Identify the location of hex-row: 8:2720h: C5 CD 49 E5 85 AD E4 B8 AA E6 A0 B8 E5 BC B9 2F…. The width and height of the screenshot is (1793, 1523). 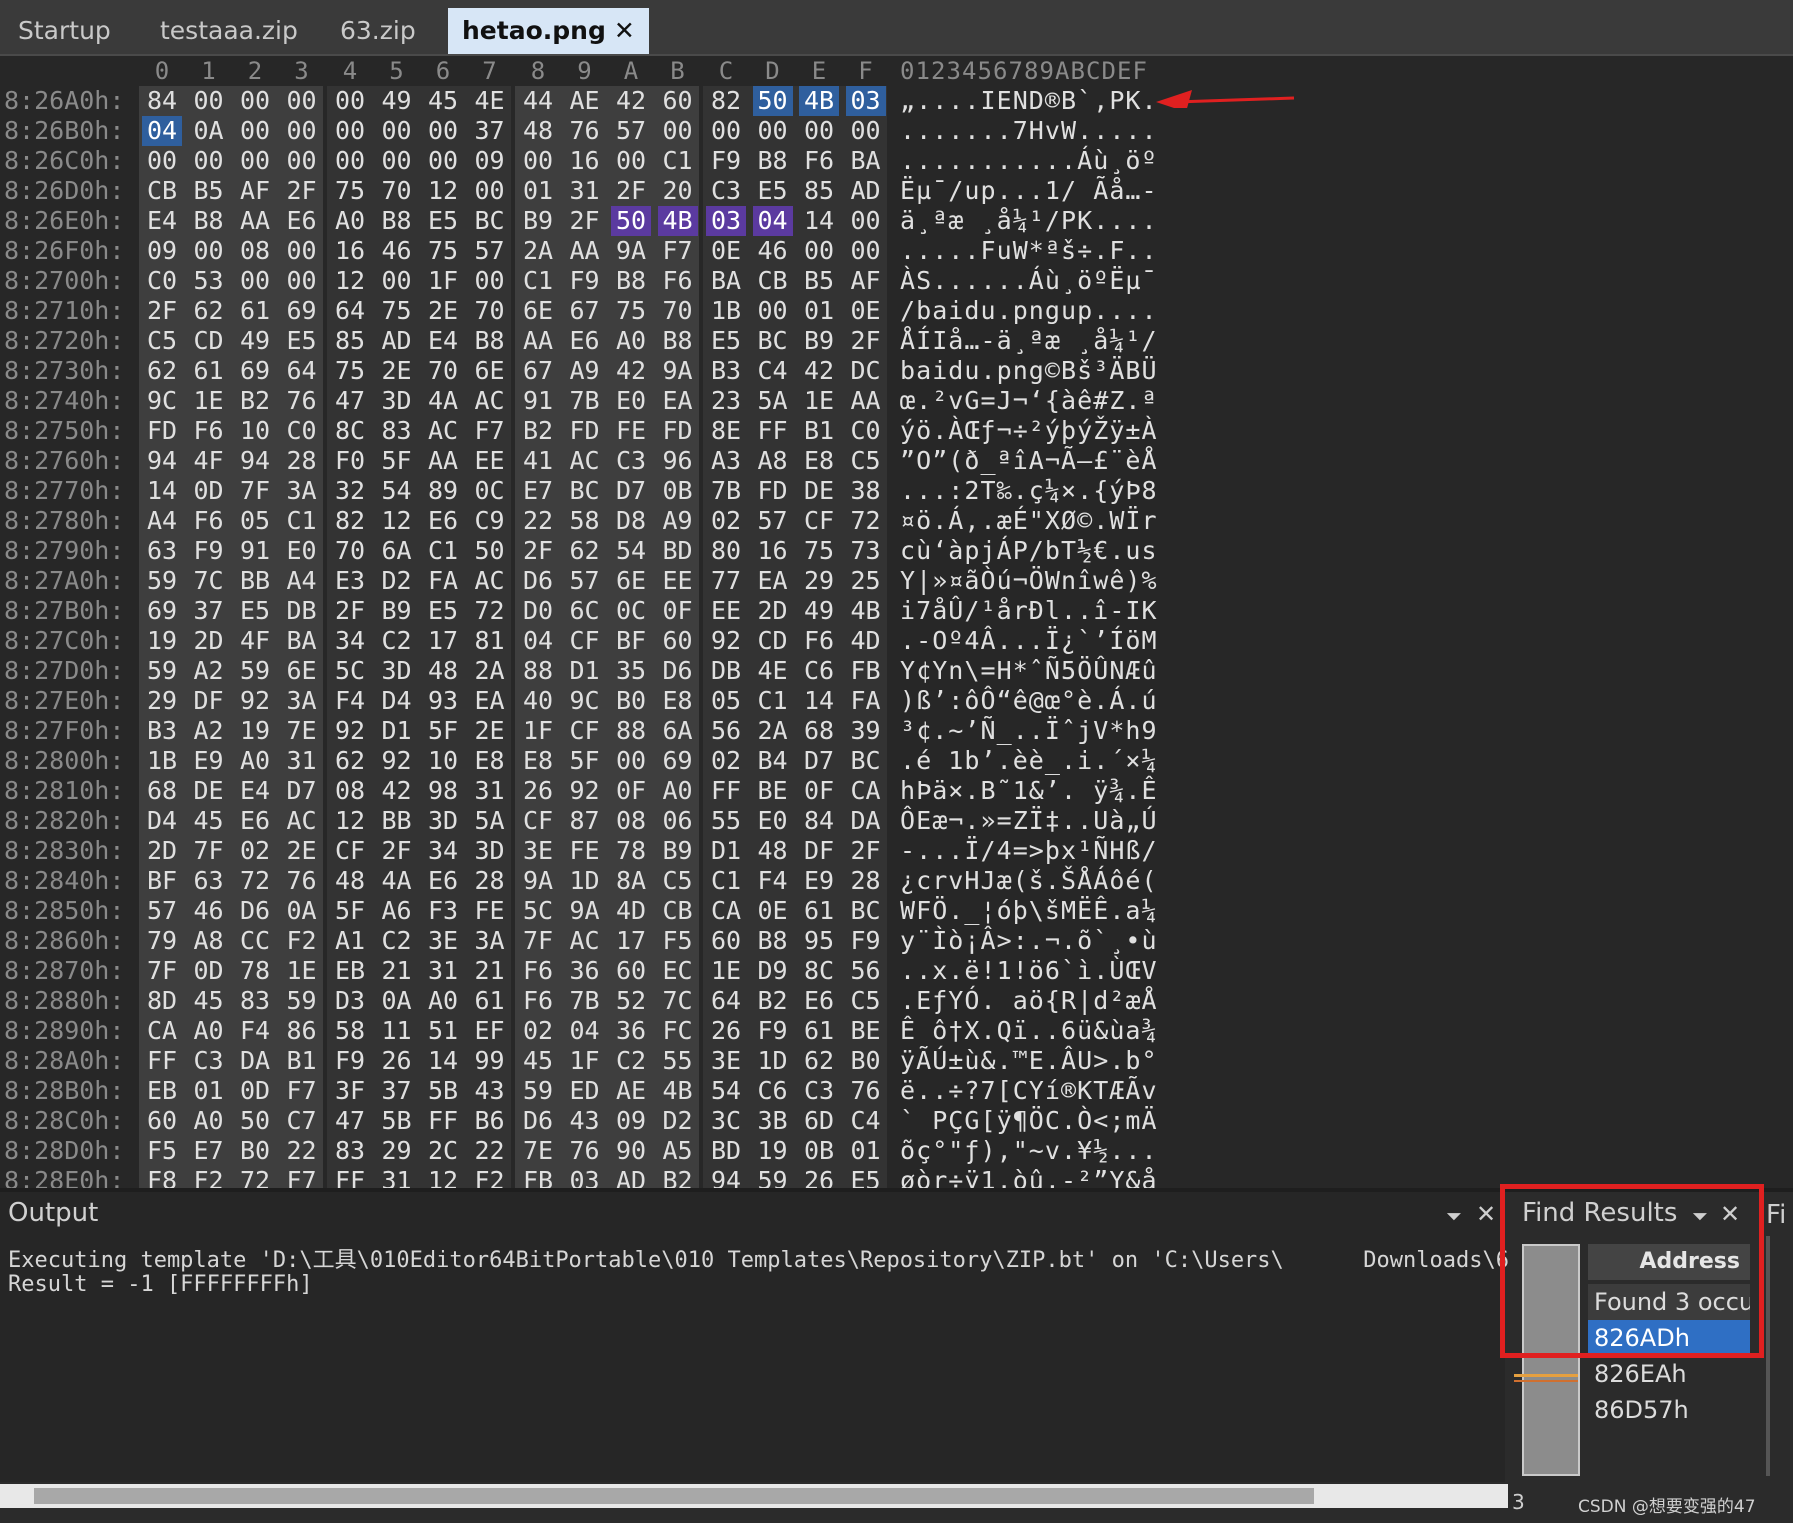
(580, 341).